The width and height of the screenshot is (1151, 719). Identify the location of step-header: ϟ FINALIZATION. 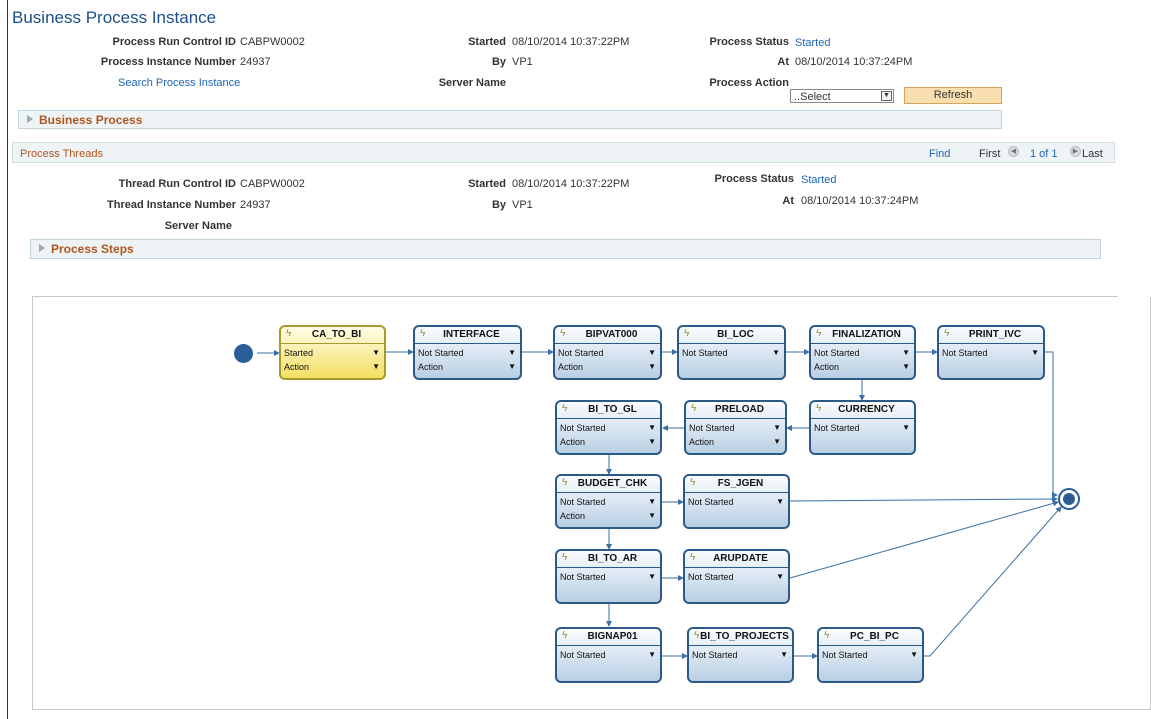
(862, 335).